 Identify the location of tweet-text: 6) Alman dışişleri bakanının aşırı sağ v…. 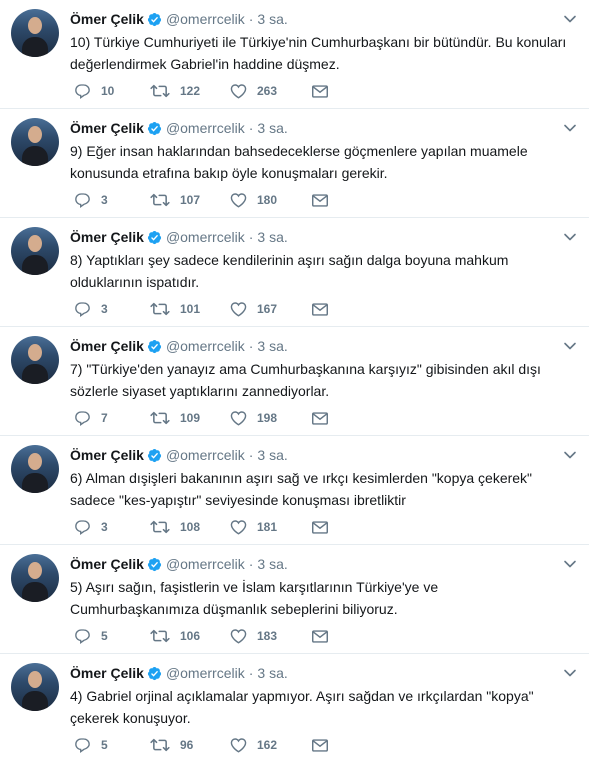
(301, 489).